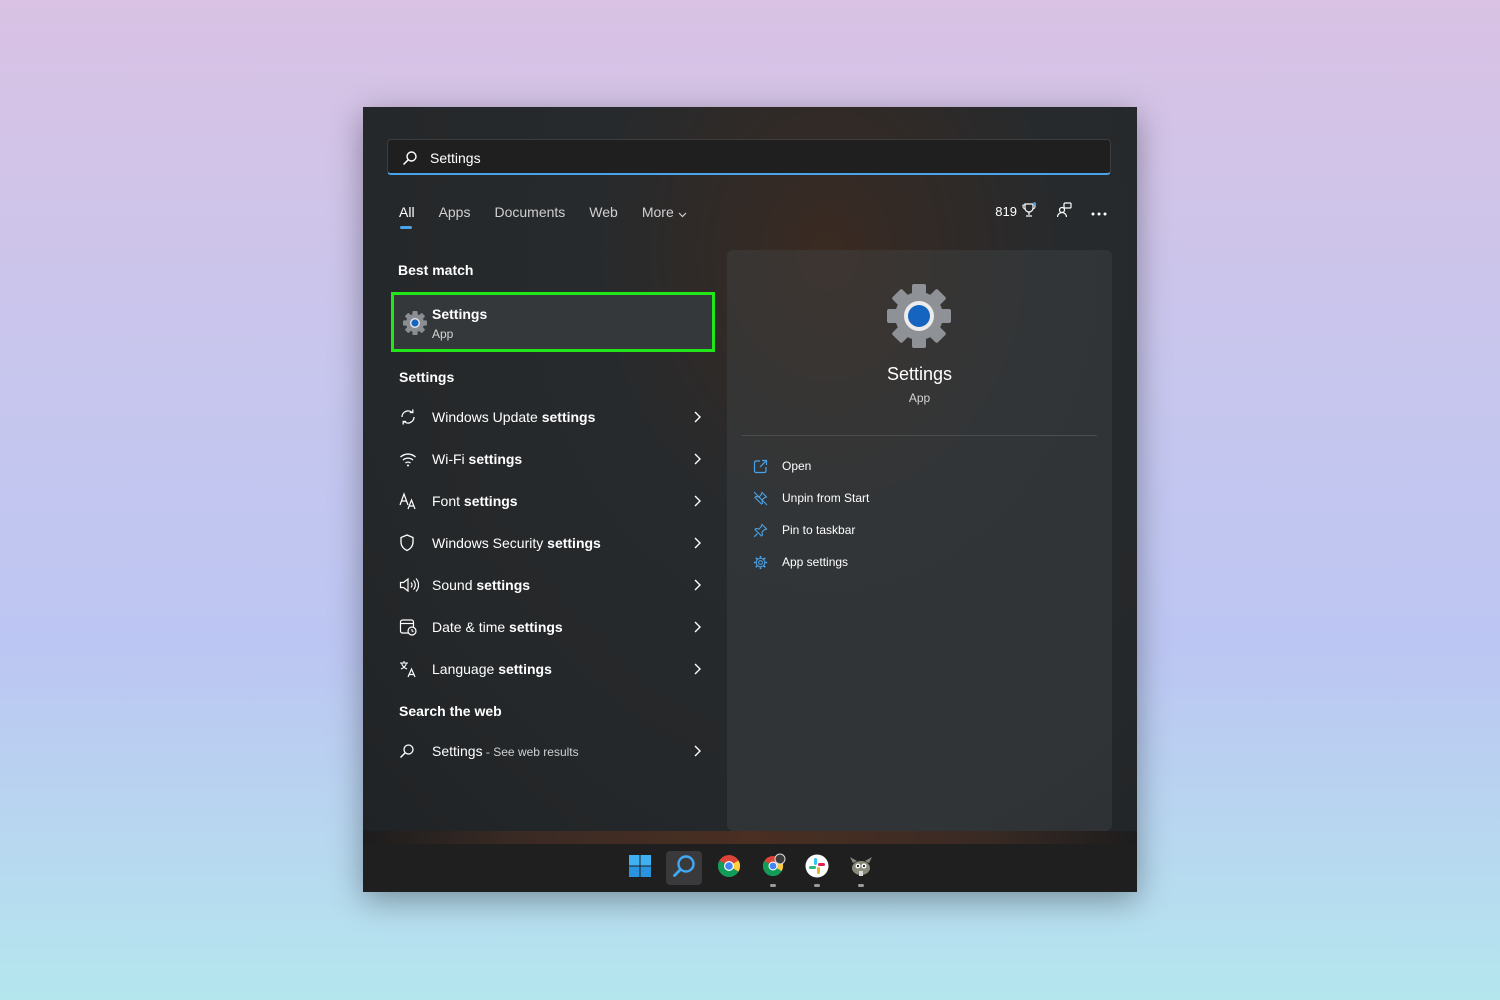 This screenshot has width=1500, height=1000. I want to click on action-app-settings: App settings, so click(800, 562).